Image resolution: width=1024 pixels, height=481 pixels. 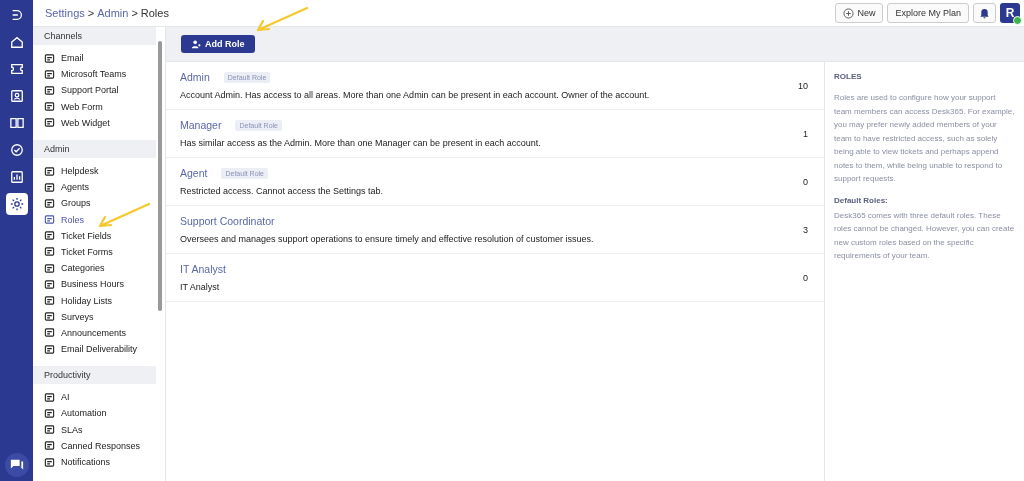 What do you see at coordinates (100, 219) in the screenshot?
I see `sidebar-item: Roles` at bounding box center [100, 219].